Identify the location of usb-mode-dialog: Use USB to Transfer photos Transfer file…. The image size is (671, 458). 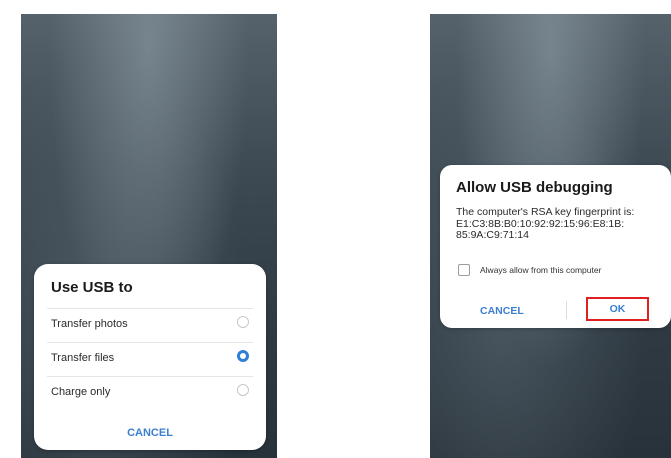
(150, 357).